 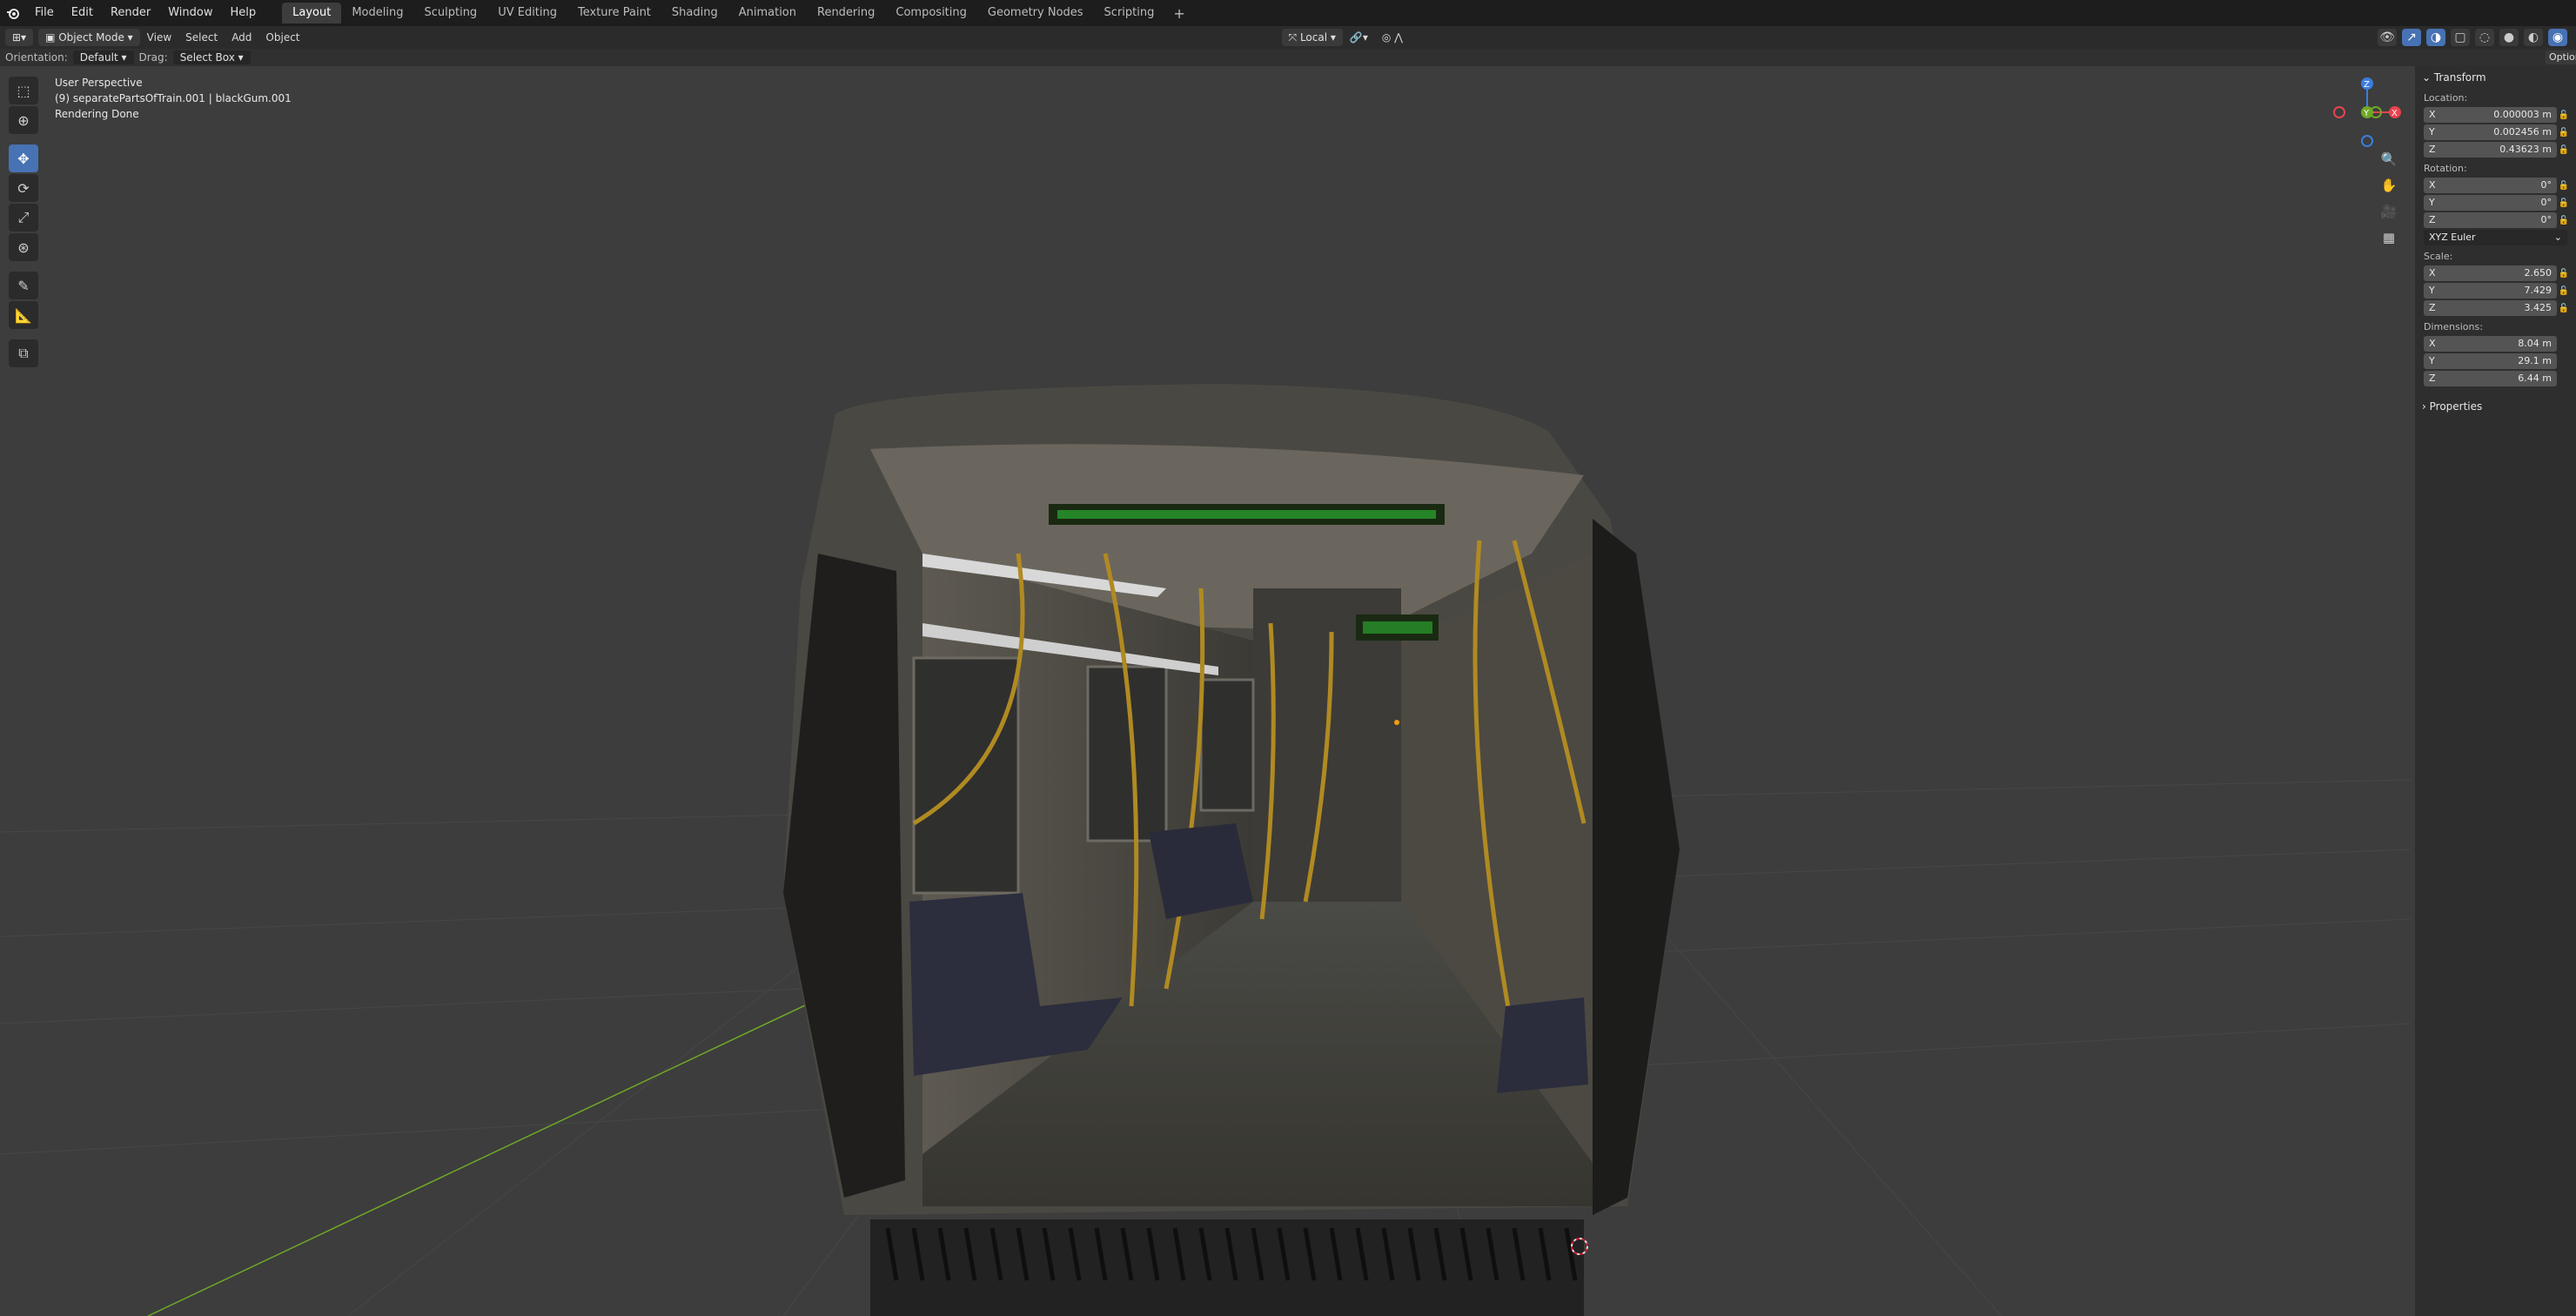 I want to click on mode-dropdown: ▣ Object Mode ▾, so click(x=89, y=38).